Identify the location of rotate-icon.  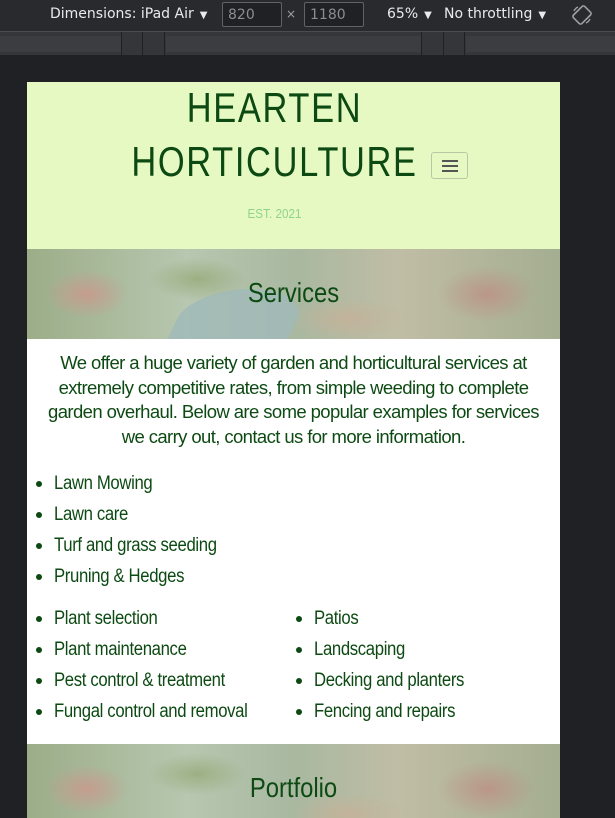
(582, 15).